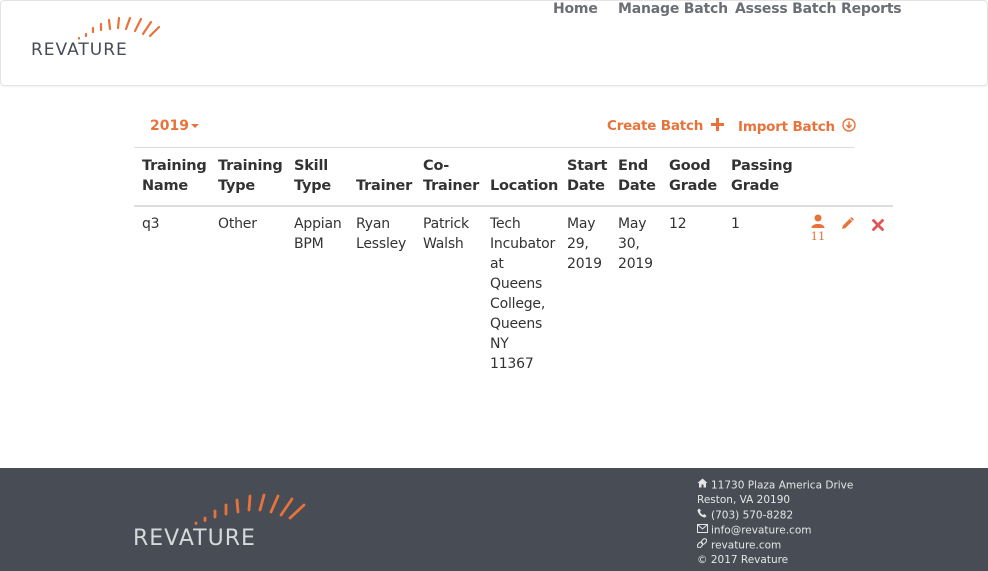 This screenshot has height=571, width=988. What do you see at coordinates (584, 244) in the screenshot?
I see `cell-start-date: May 29, 2019` at bounding box center [584, 244].